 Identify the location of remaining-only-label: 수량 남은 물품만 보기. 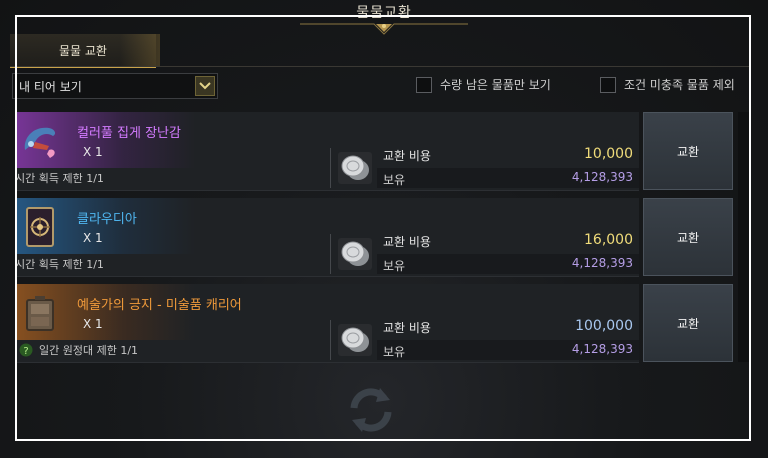
(495, 85).